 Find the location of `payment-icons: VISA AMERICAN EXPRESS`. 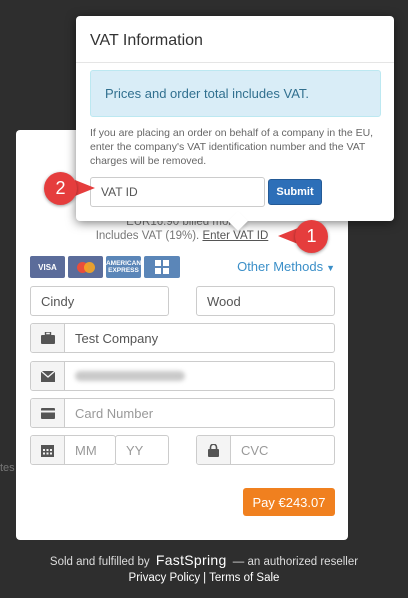

payment-icons: VISA AMERICAN EXPRESS is located at coordinates (105, 267).